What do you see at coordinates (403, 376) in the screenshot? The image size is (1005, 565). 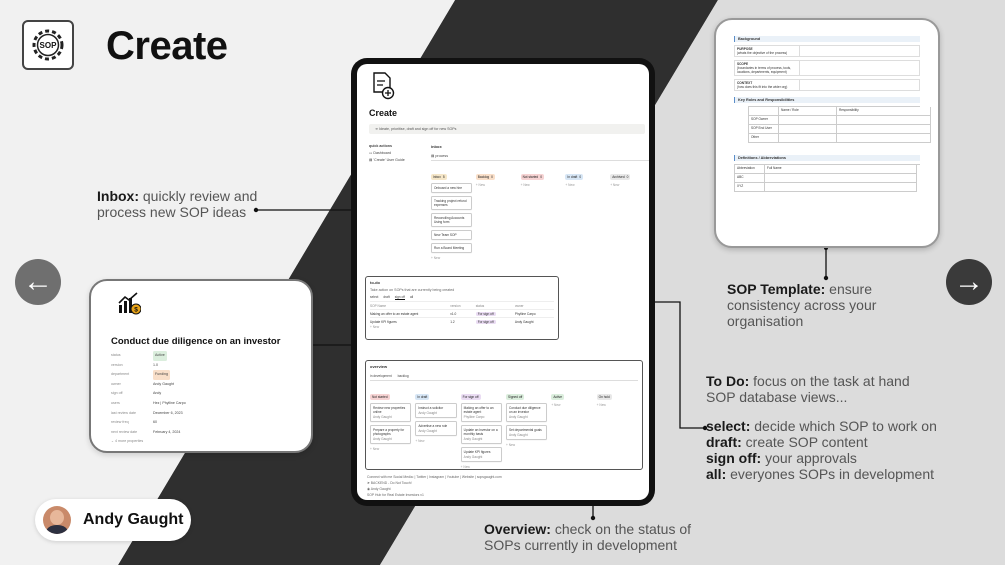 I see `tab-backlog: backlog` at bounding box center [403, 376].